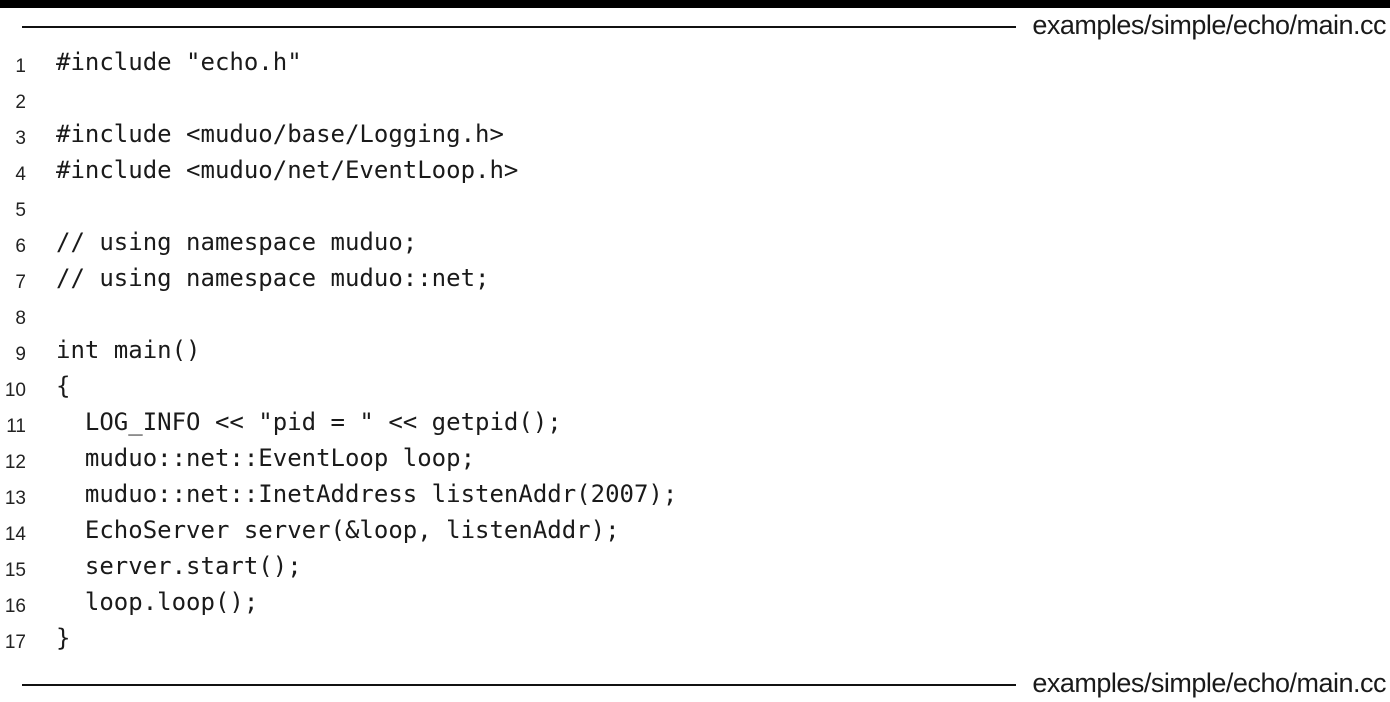 The image size is (1390, 702). What do you see at coordinates (15, 570) in the screenshot?
I see `line-number: 15` at bounding box center [15, 570].